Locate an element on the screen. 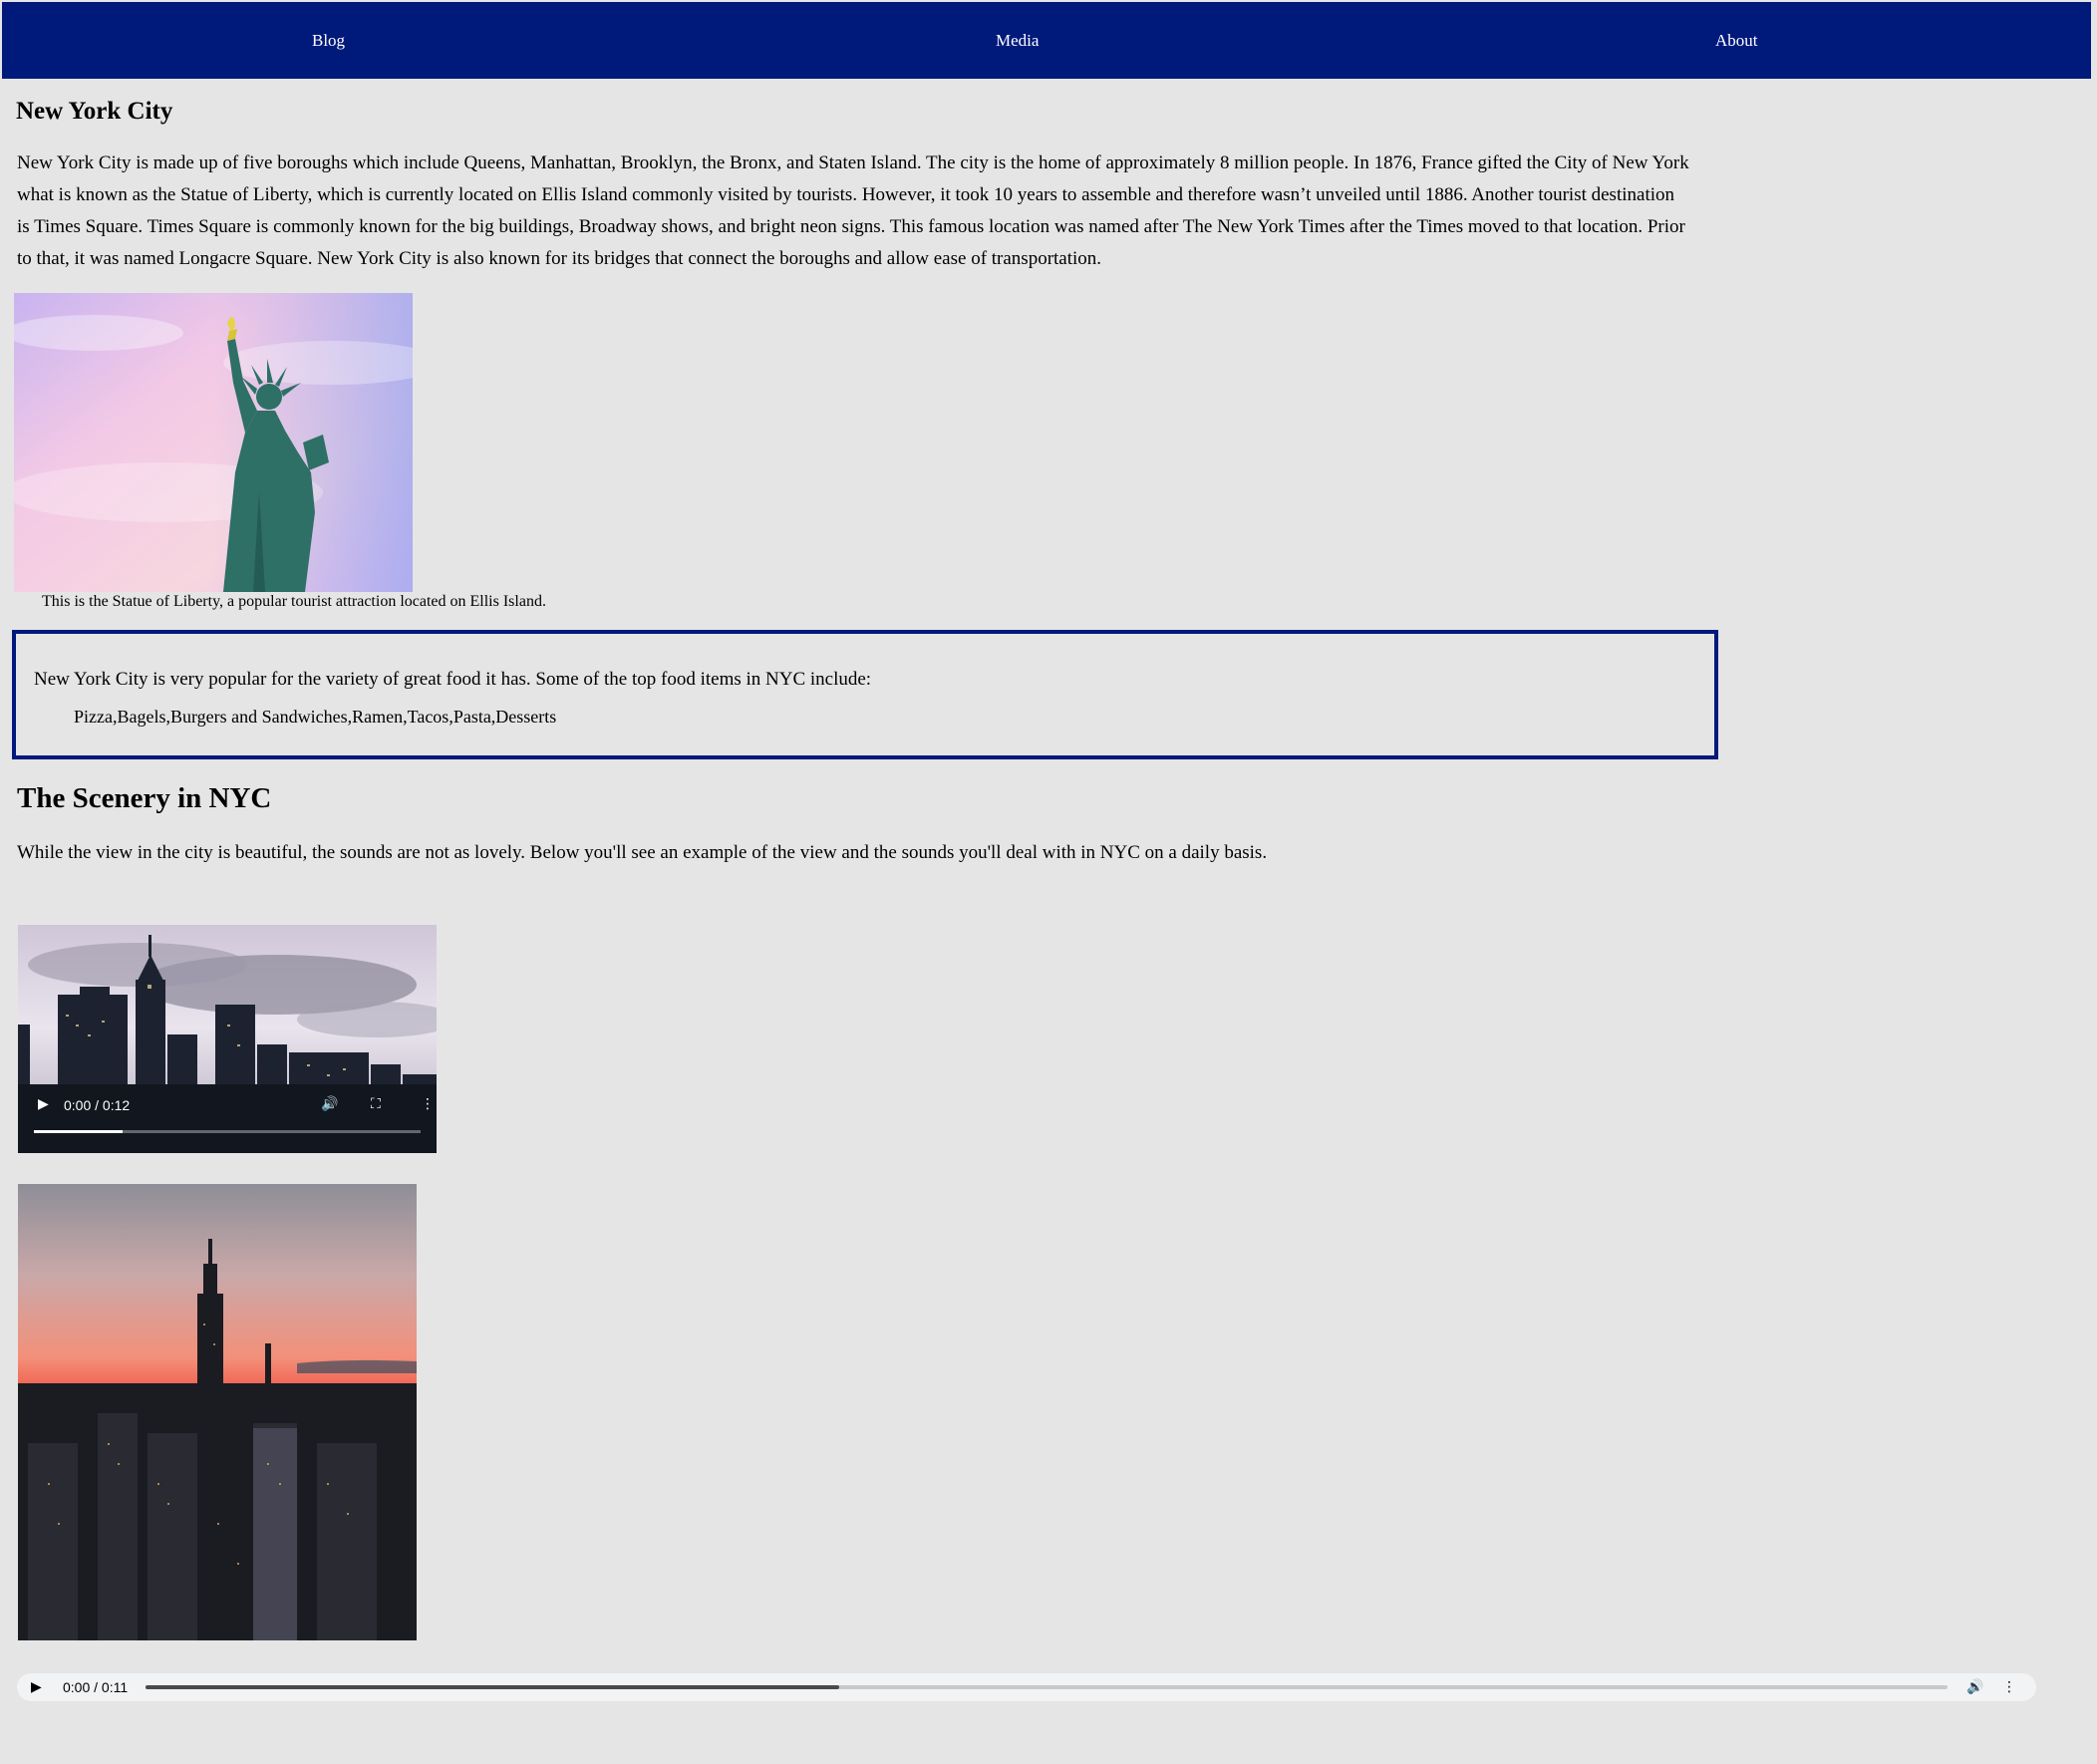  audio-volume-icon: 🔊 is located at coordinates (1974, 1687).